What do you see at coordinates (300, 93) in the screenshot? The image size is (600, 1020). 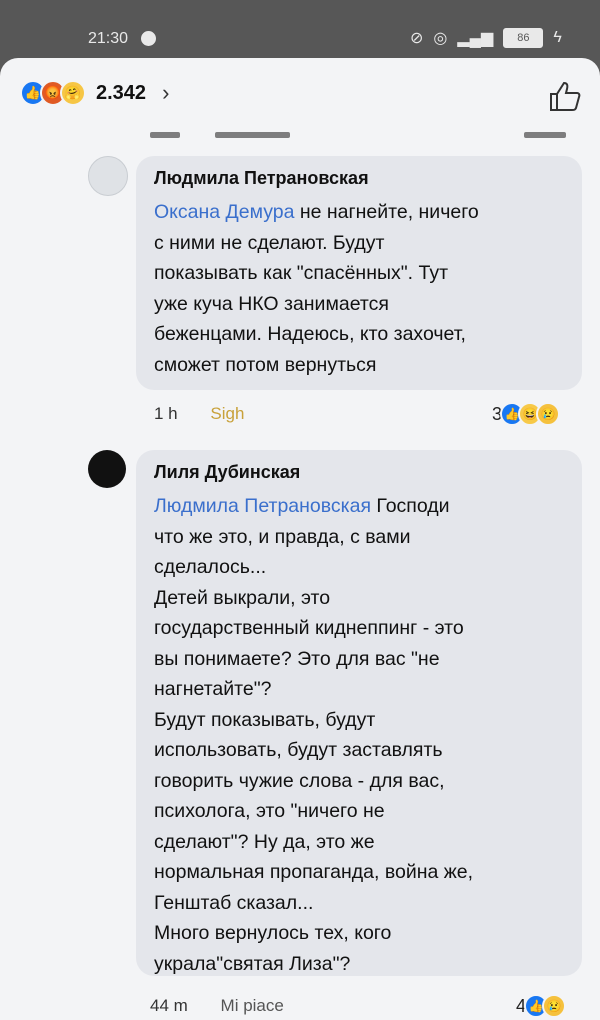 I see `reactions-header: 👍 😡 🤗 2.342 ›` at bounding box center [300, 93].